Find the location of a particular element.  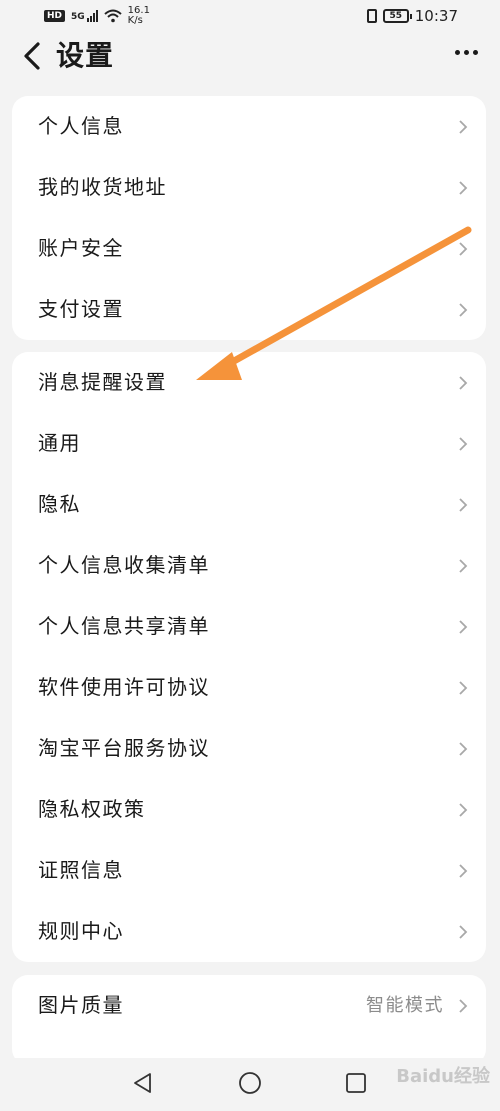

vibrate-icon is located at coordinates (371, 16).